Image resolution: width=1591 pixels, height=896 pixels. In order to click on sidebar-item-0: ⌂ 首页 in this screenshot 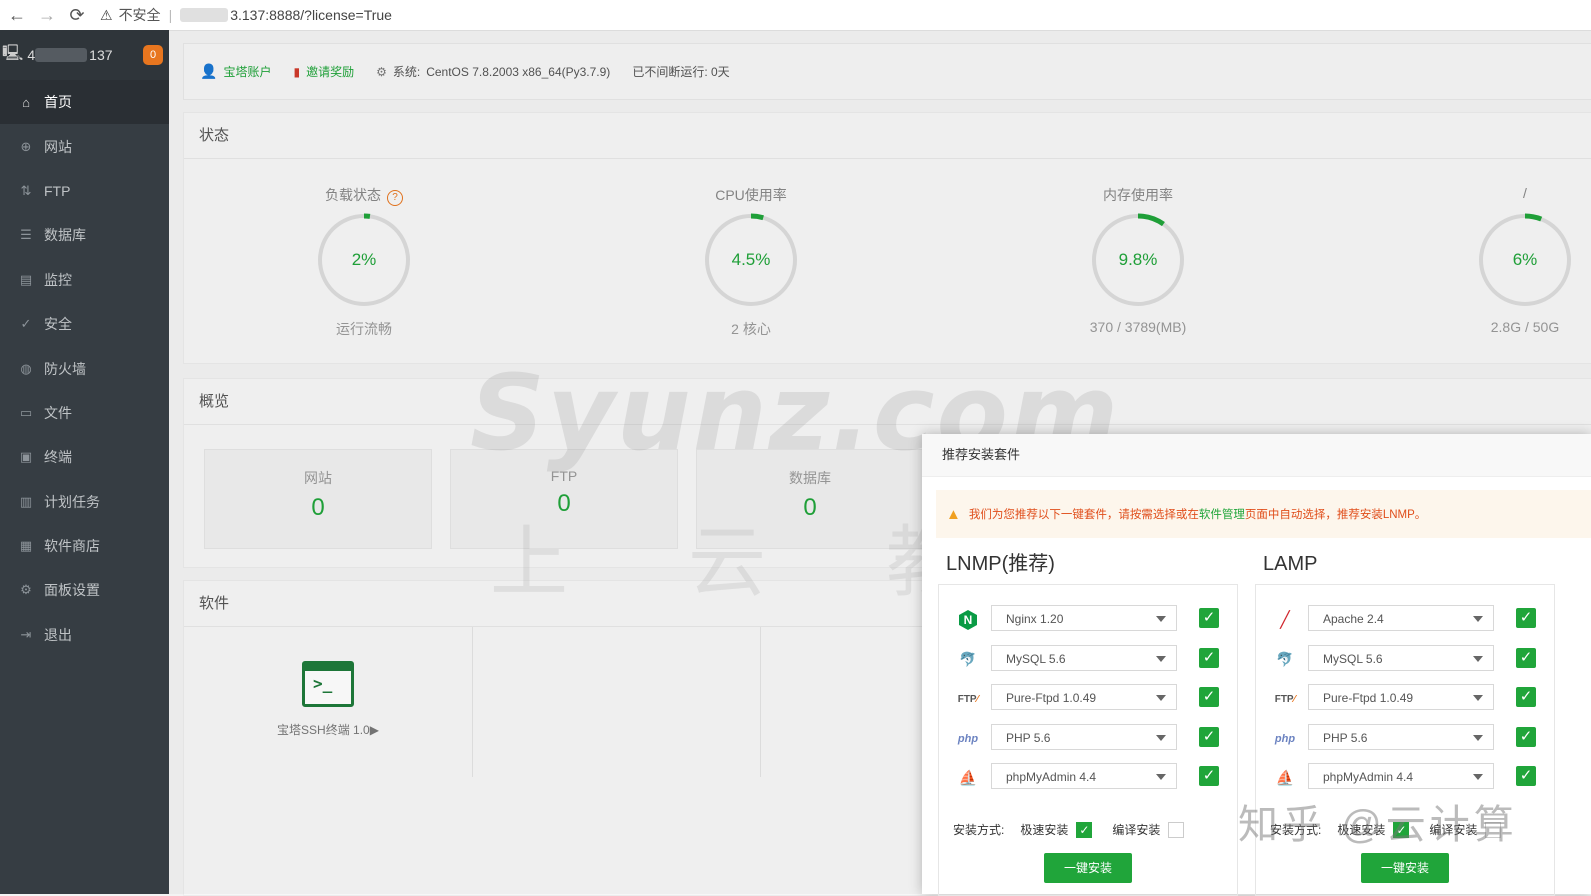, I will do `click(84, 102)`.